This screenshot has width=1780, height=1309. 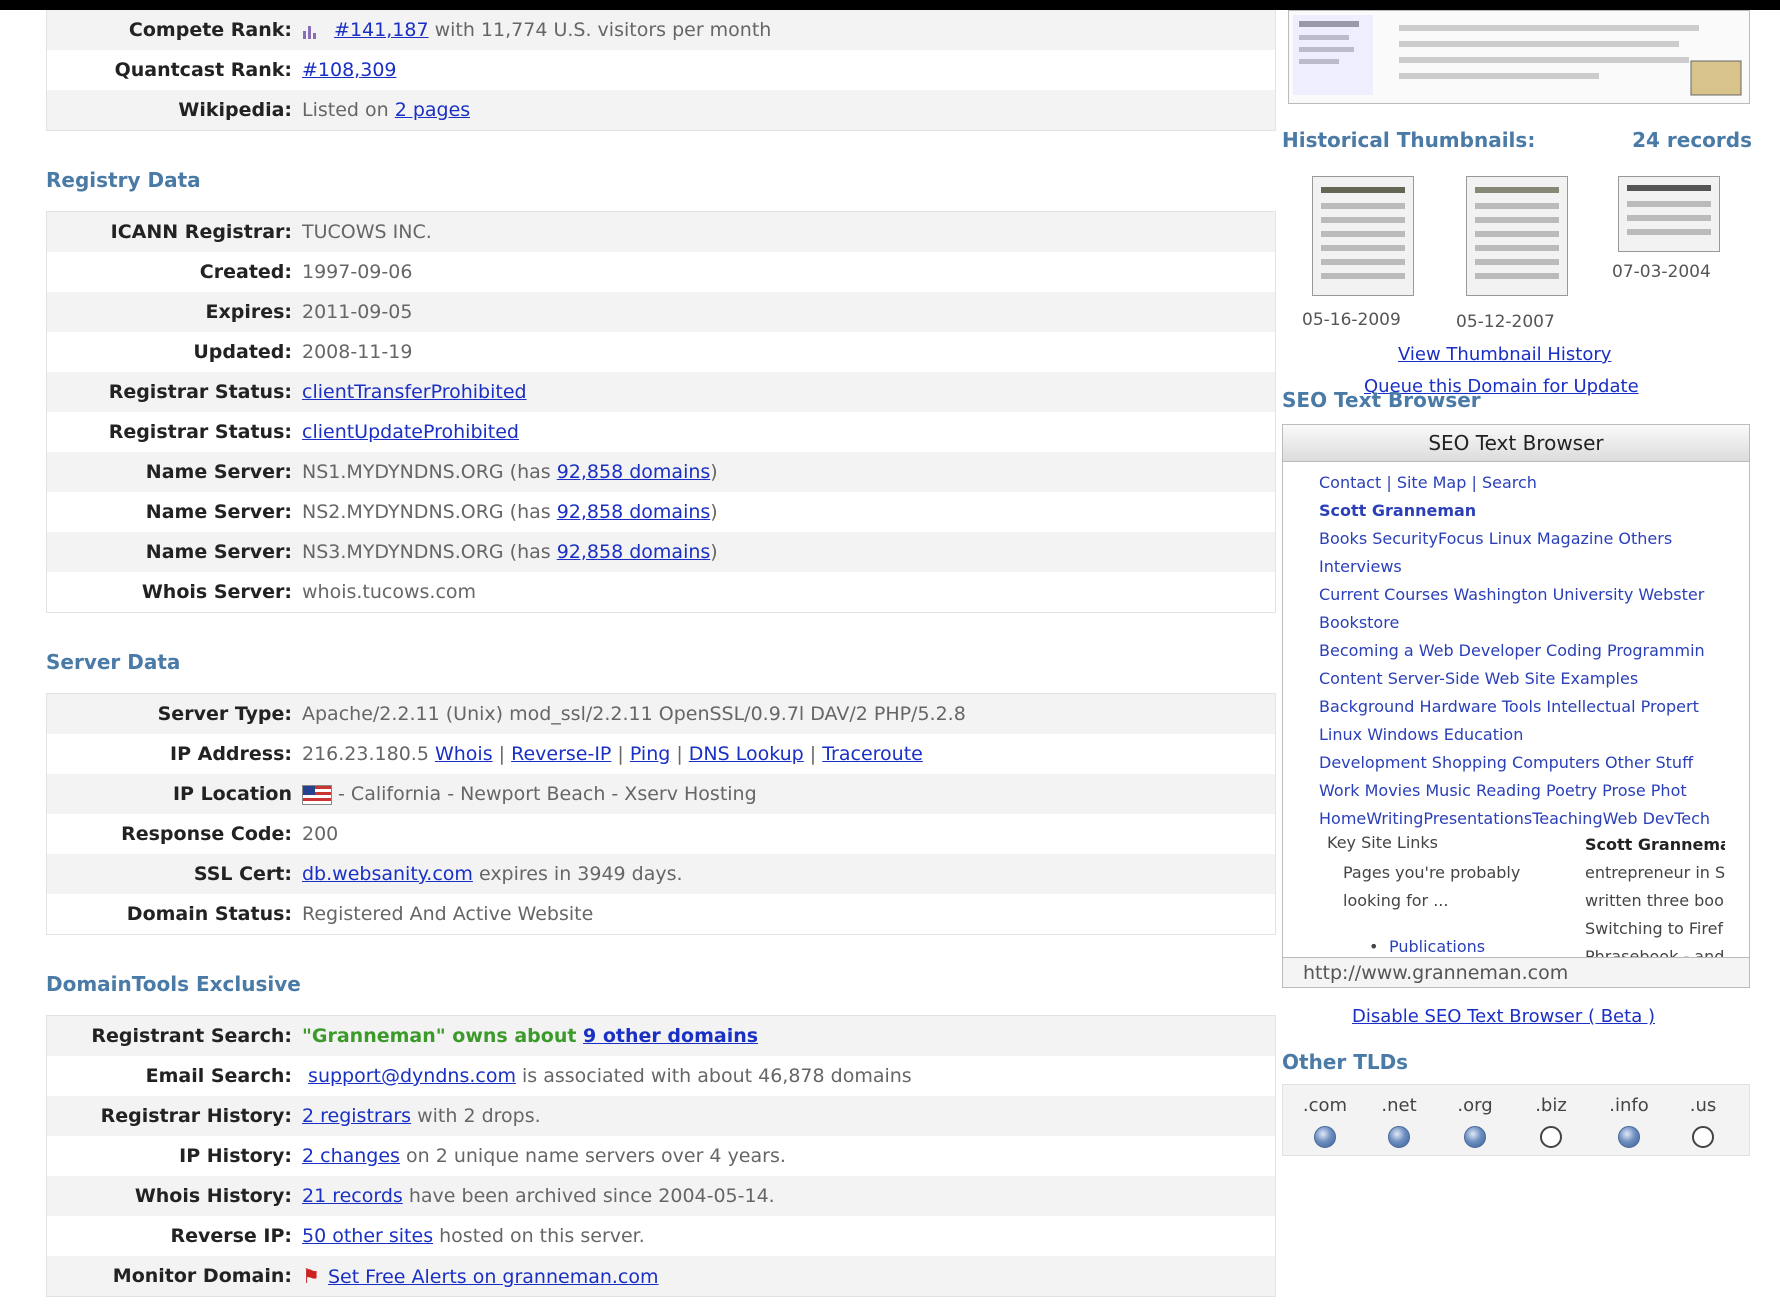 I want to click on compete-rank-link: #141,187, so click(x=381, y=30).